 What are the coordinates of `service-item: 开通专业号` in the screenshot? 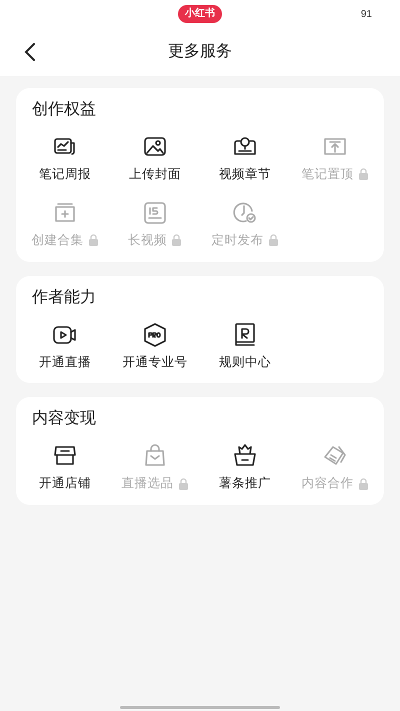 It's located at (155, 347).